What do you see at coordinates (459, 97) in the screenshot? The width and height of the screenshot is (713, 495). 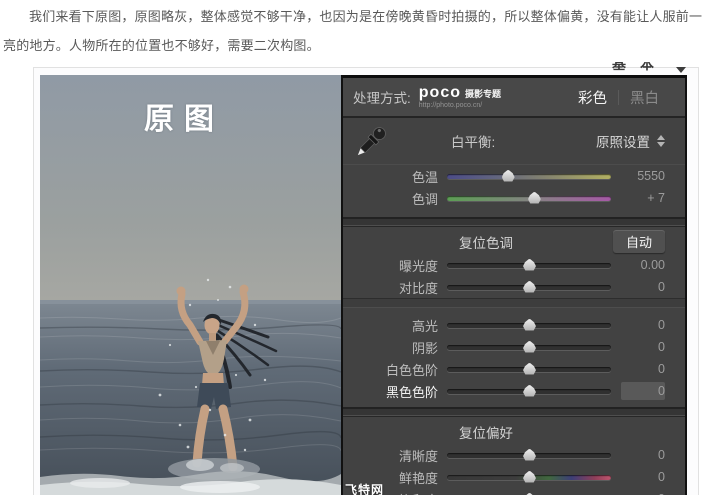 I see `poco-logo: poco 摄影专题 http://photo.poco.cn/` at bounding box center [459, 97].